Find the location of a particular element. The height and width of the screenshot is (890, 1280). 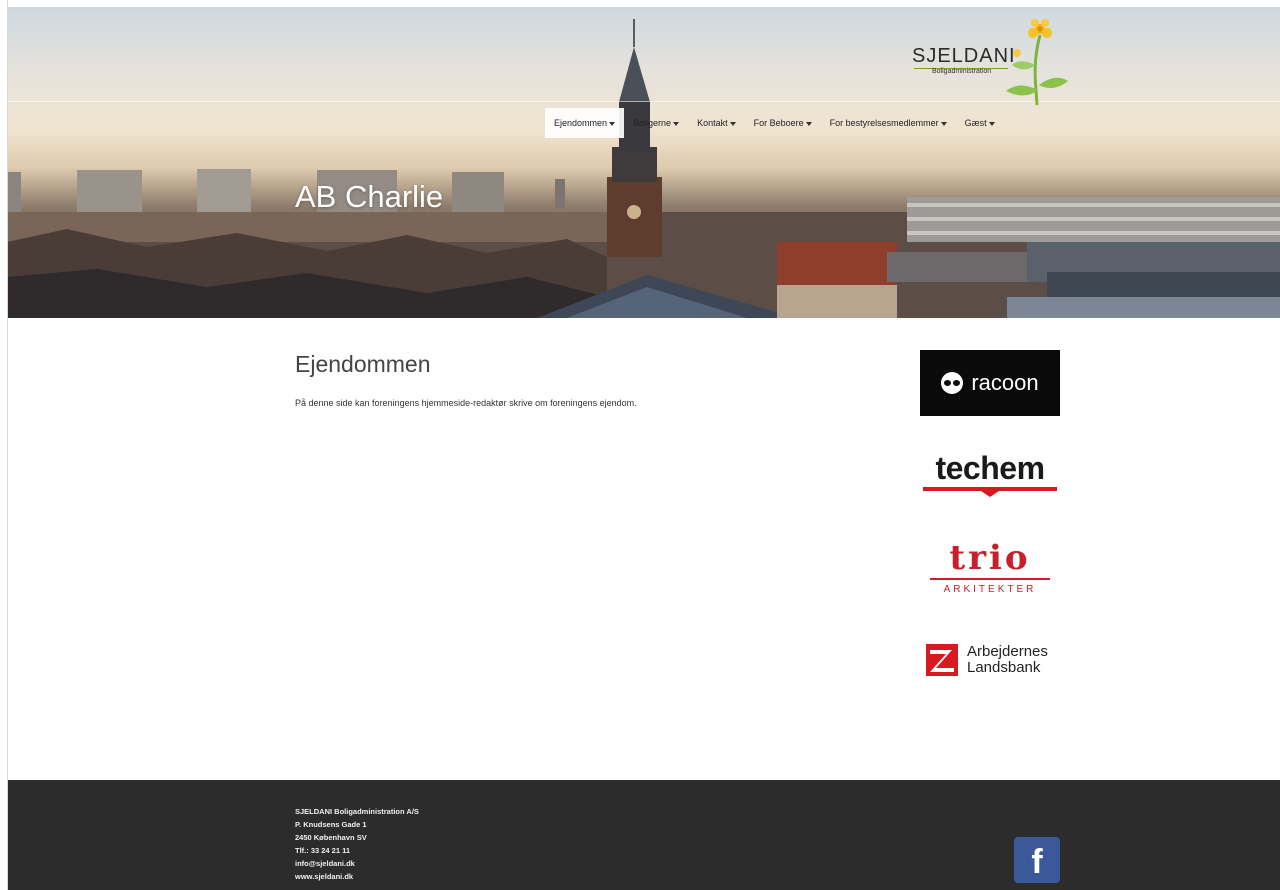

hero-title: AB Charlie is located at coordinates (369, 196).